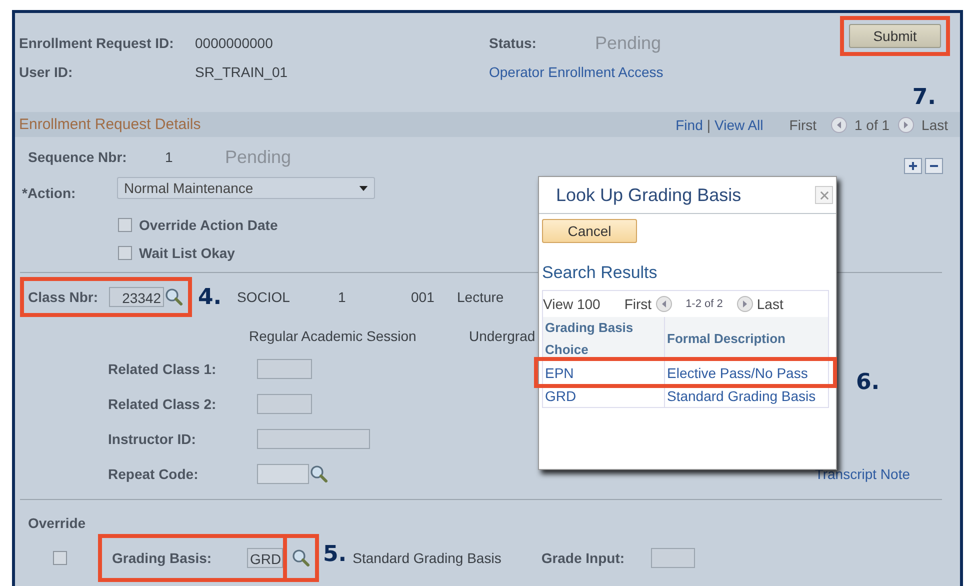  Describe the element at coordinates (726, 339) in the screenshot. I see `column-header: Formal Description` at that location.